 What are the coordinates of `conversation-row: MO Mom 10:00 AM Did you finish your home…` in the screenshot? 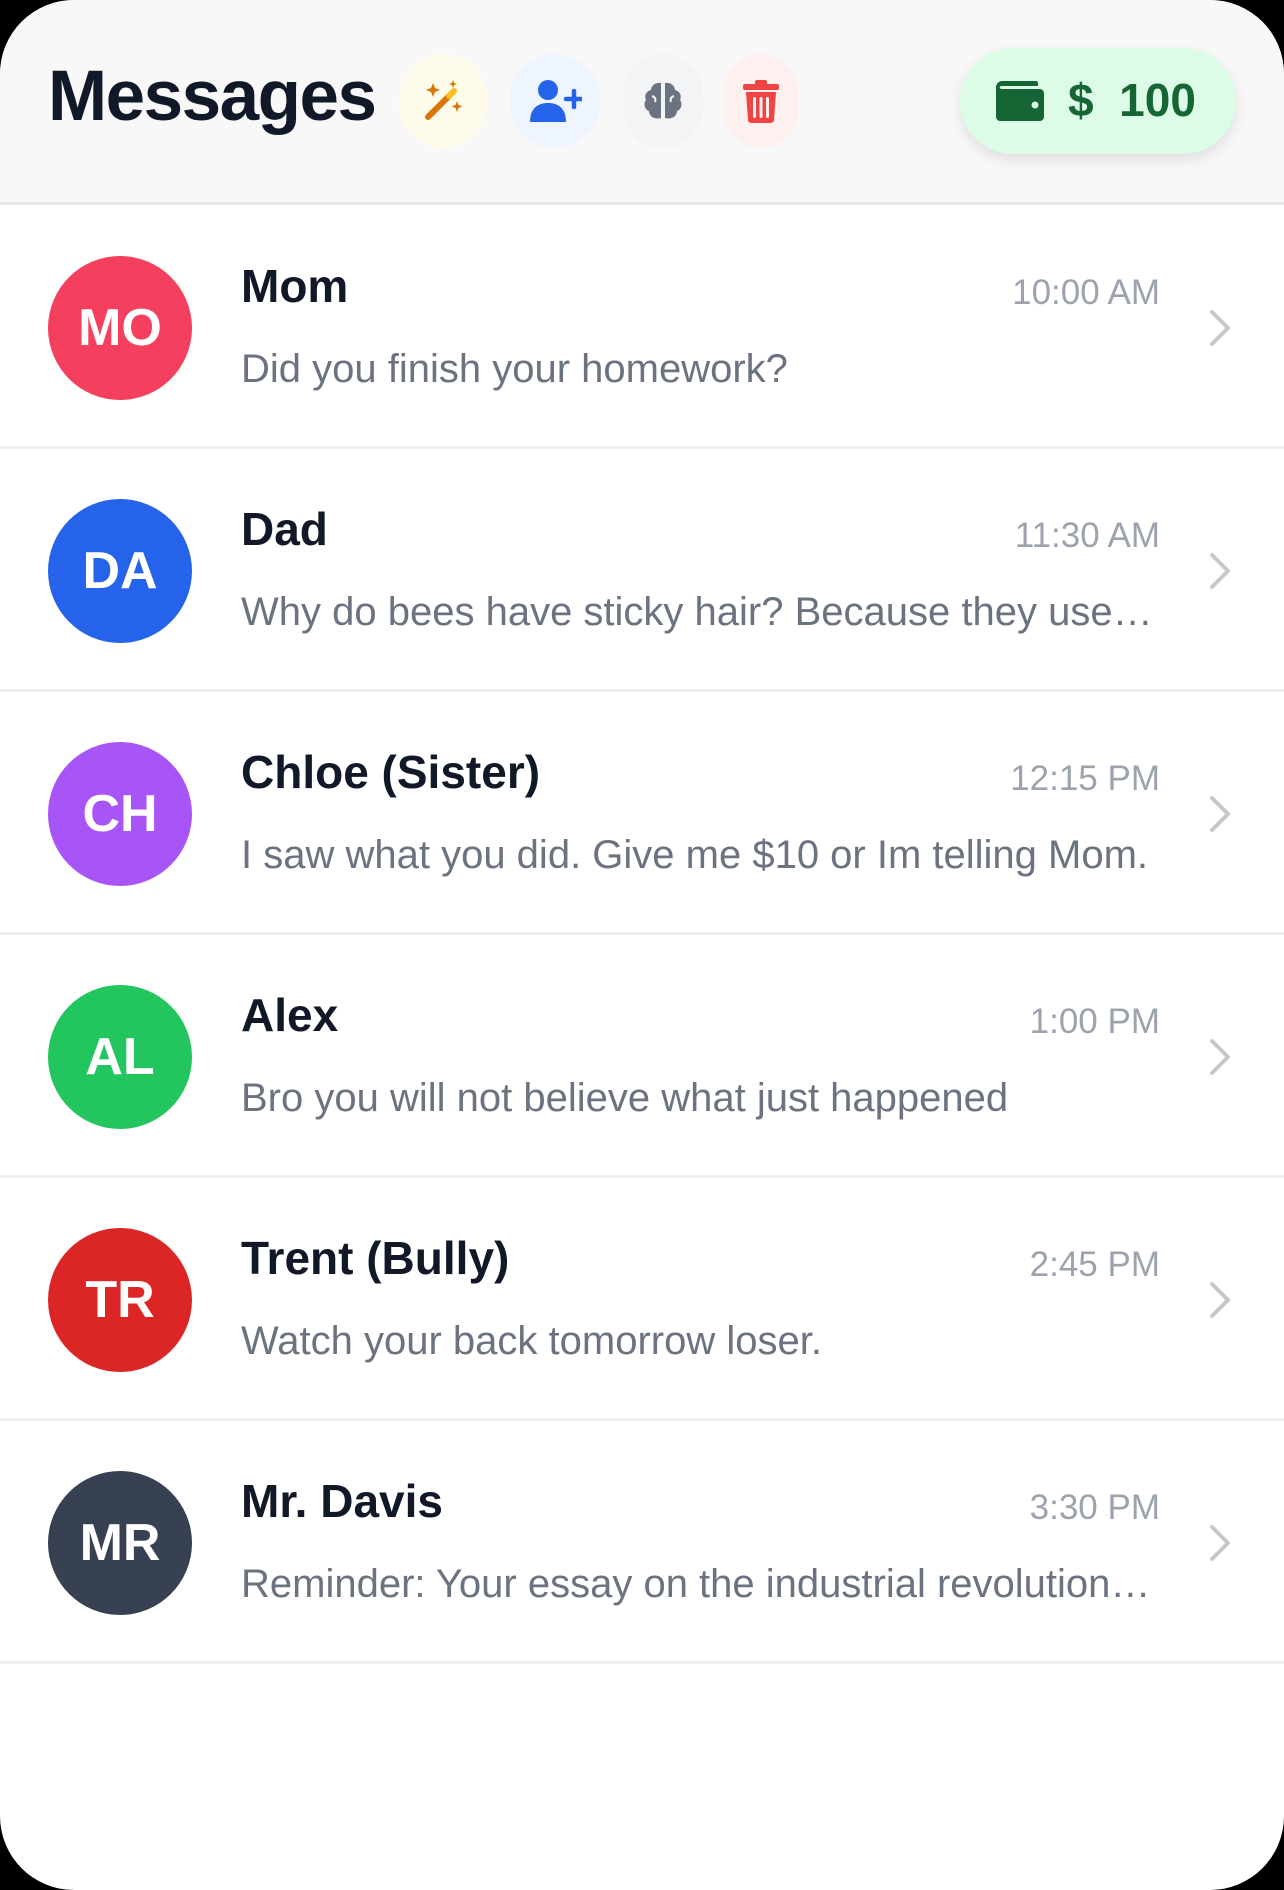 It's located at (642, 327).